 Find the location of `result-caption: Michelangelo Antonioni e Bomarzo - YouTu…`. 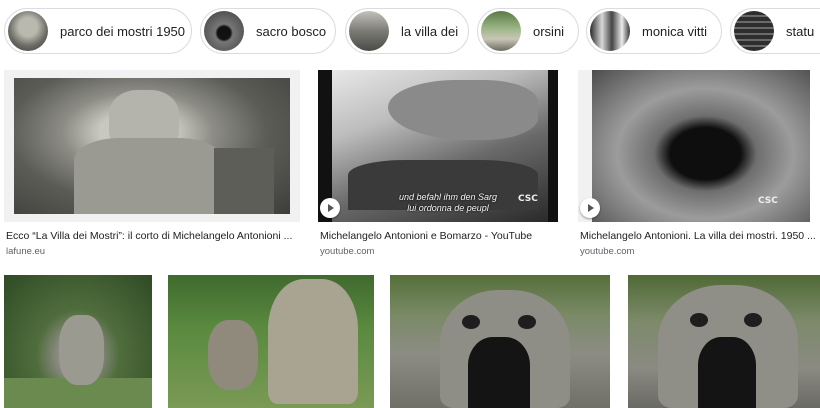

result-caption: Michelangelo Antonioni e Bomarzo - YouTu… is located at coordinates (440, 236).